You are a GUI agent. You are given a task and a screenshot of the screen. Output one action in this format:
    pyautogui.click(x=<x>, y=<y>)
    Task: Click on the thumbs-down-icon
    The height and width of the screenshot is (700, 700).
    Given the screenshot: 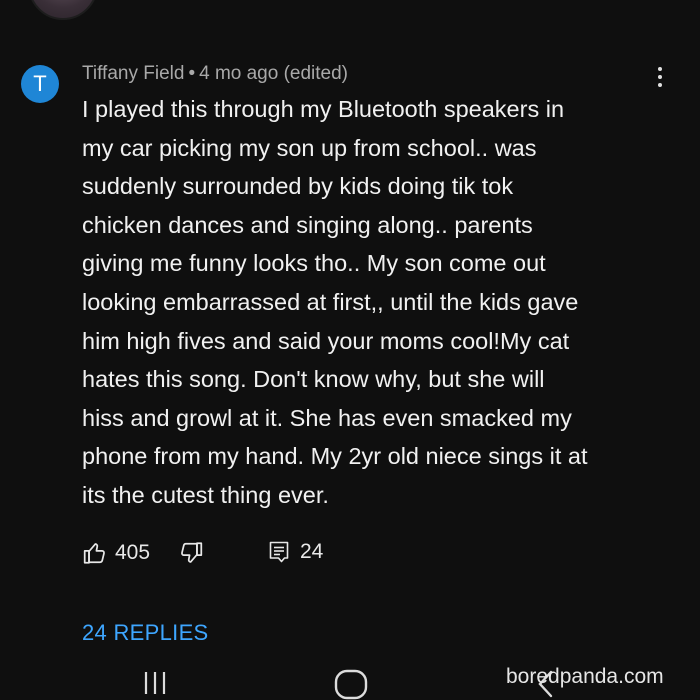 What is the action you would take?
    pyautogui.click(x=192, y=552)
    